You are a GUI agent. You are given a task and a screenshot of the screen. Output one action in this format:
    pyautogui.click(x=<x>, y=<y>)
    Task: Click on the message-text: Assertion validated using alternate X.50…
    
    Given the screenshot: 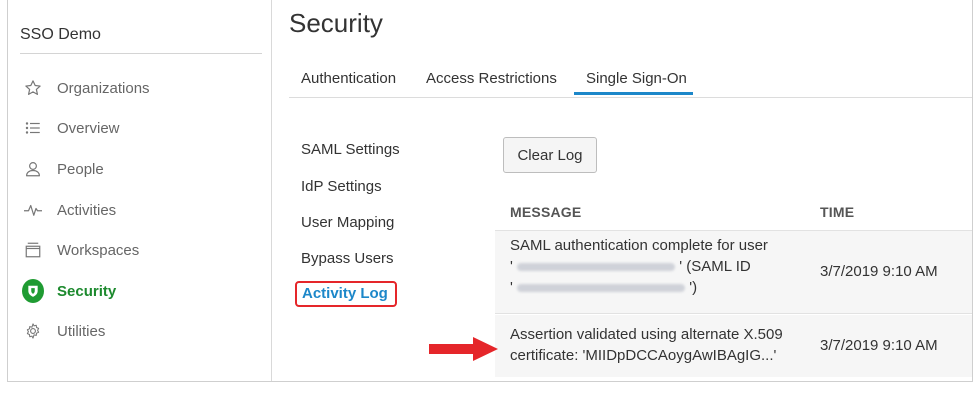 What is the action you would take?
    pyautogui.click(x=646, y=334)
    